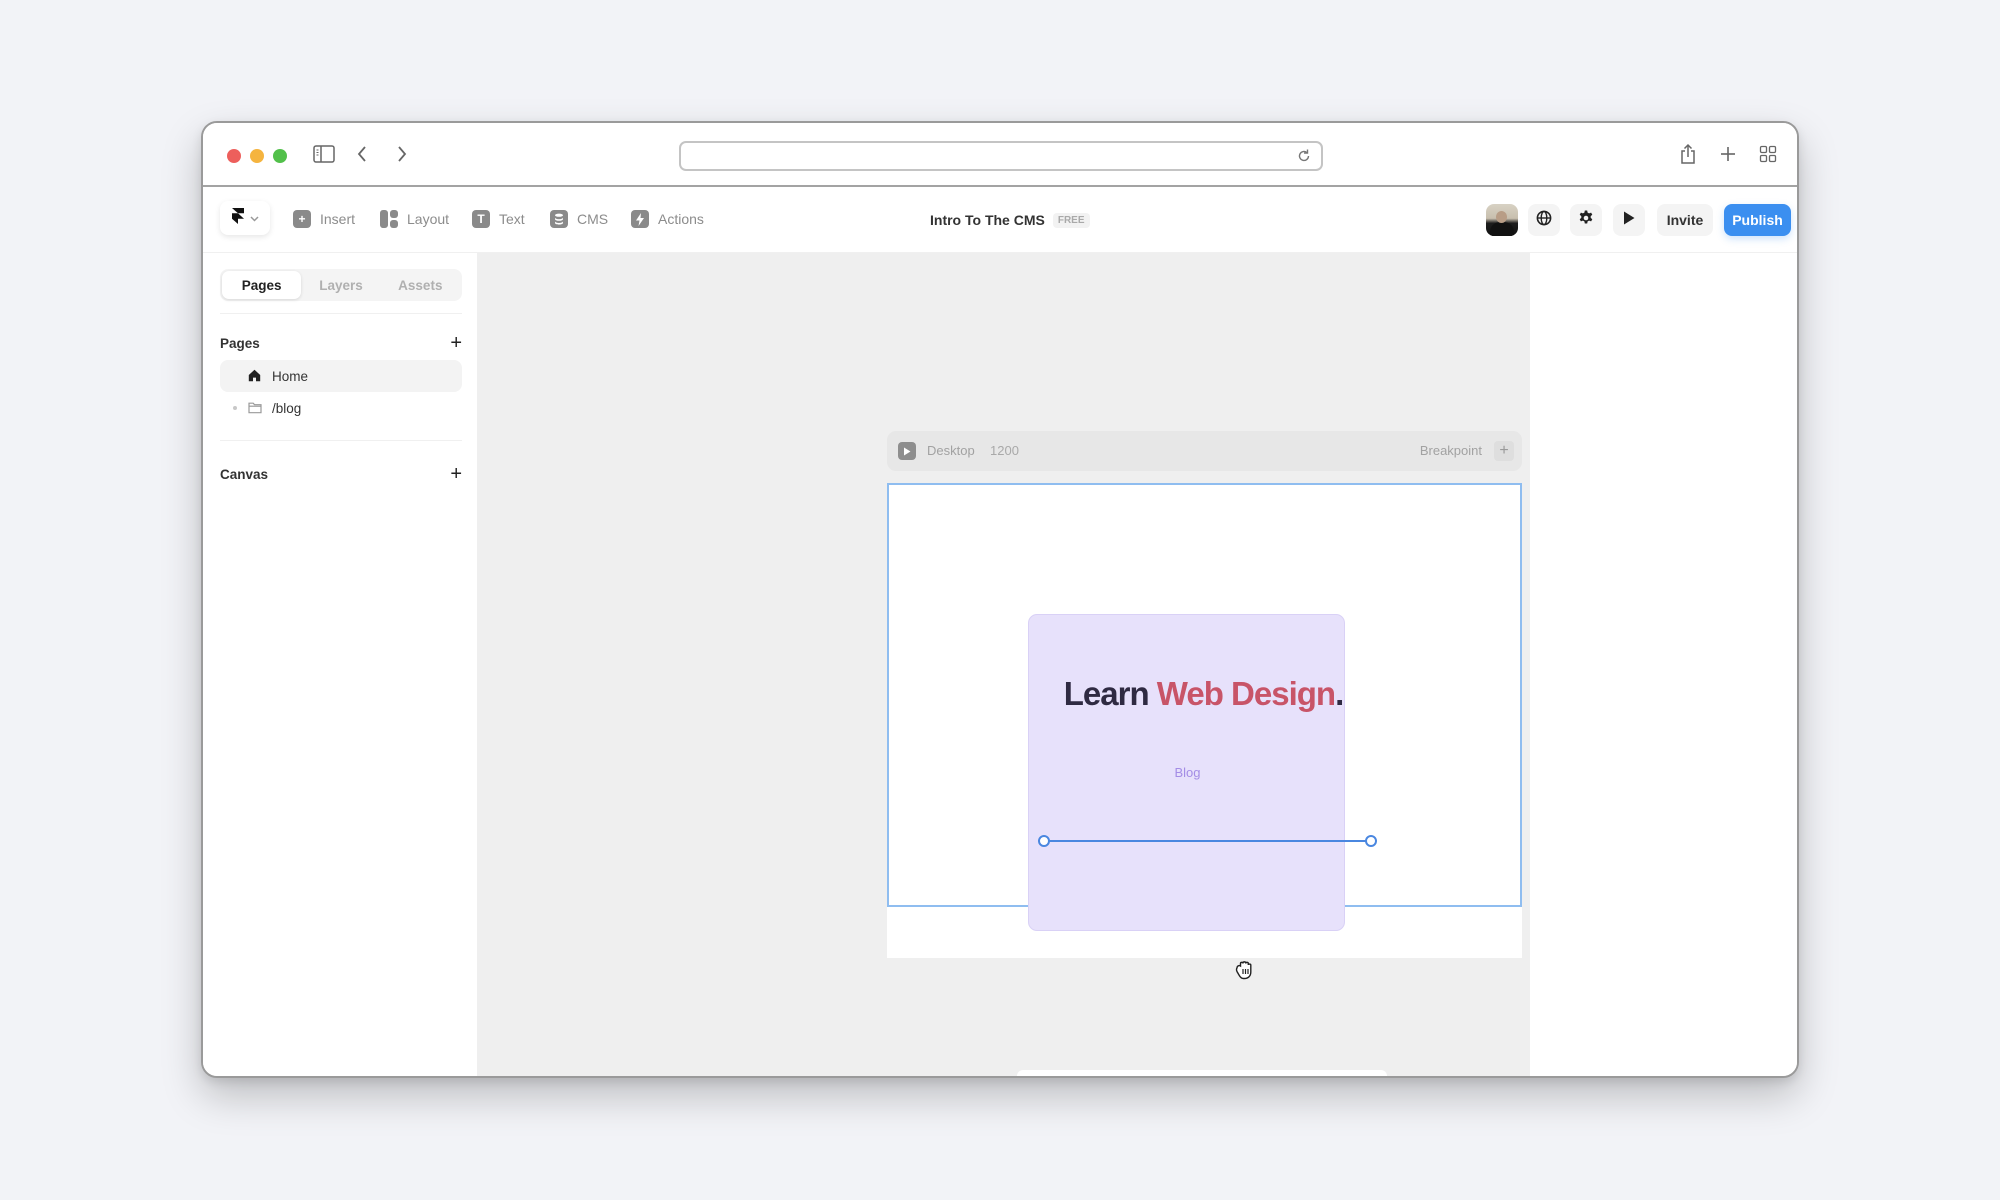 Image resolution: width=2000 pixels, height=1200 pixels. I want to click on page-label: Home, so click(290, 376).